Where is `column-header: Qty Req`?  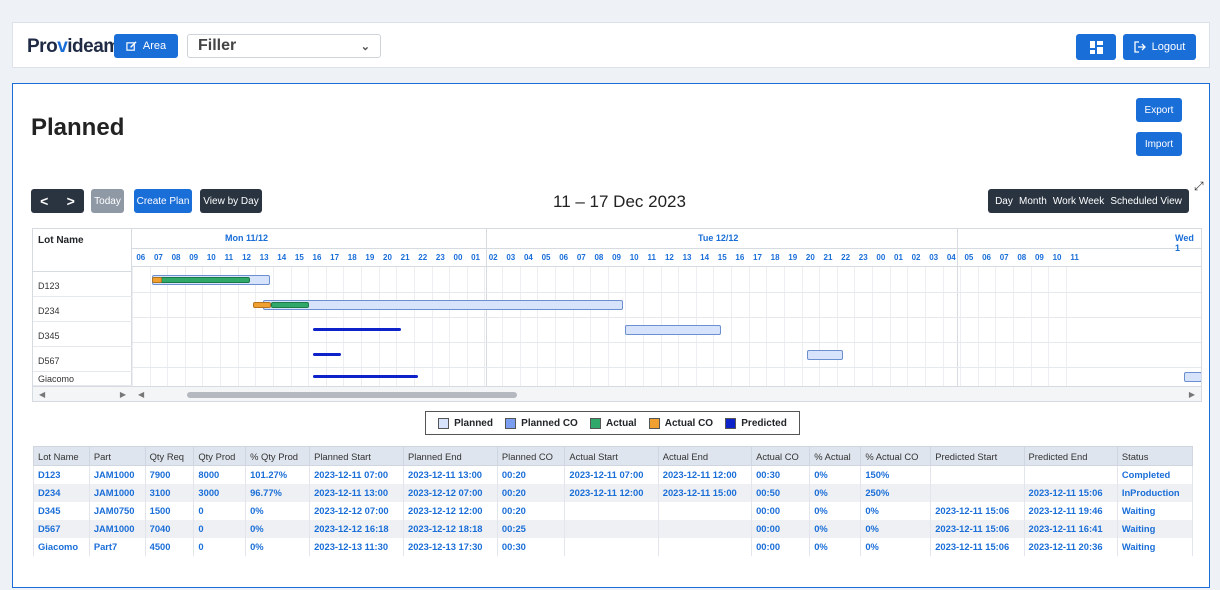 column-header: Qty Req is located at coordinates (169, 456).